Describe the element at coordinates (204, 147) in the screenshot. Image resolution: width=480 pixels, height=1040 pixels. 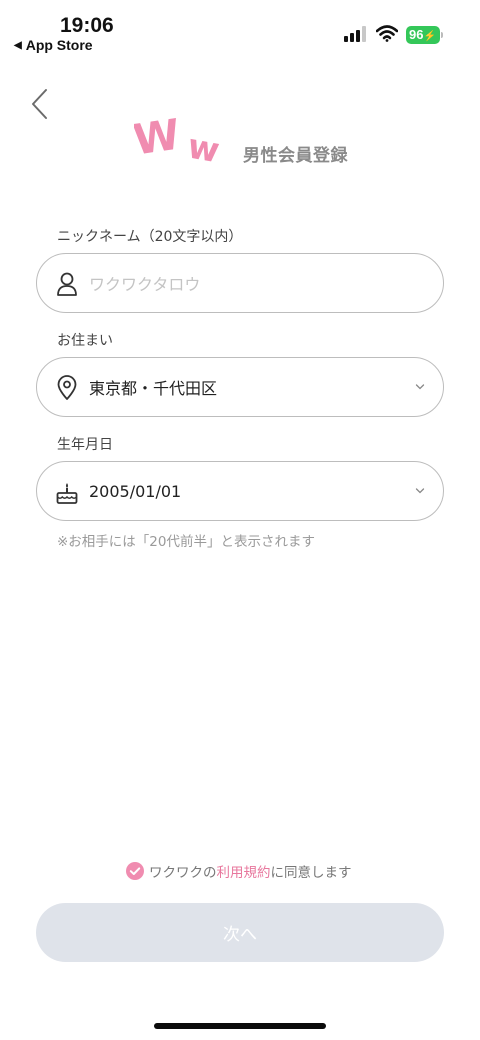
I see `logo-letter-2: w` at that location.